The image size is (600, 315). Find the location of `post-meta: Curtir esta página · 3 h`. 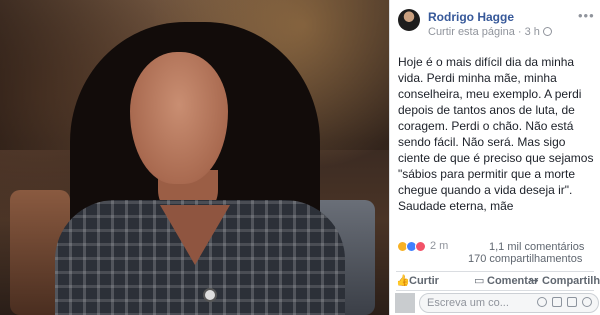

post-meta: Curtir esta página · 3 h is located at coordinates (490, 32).